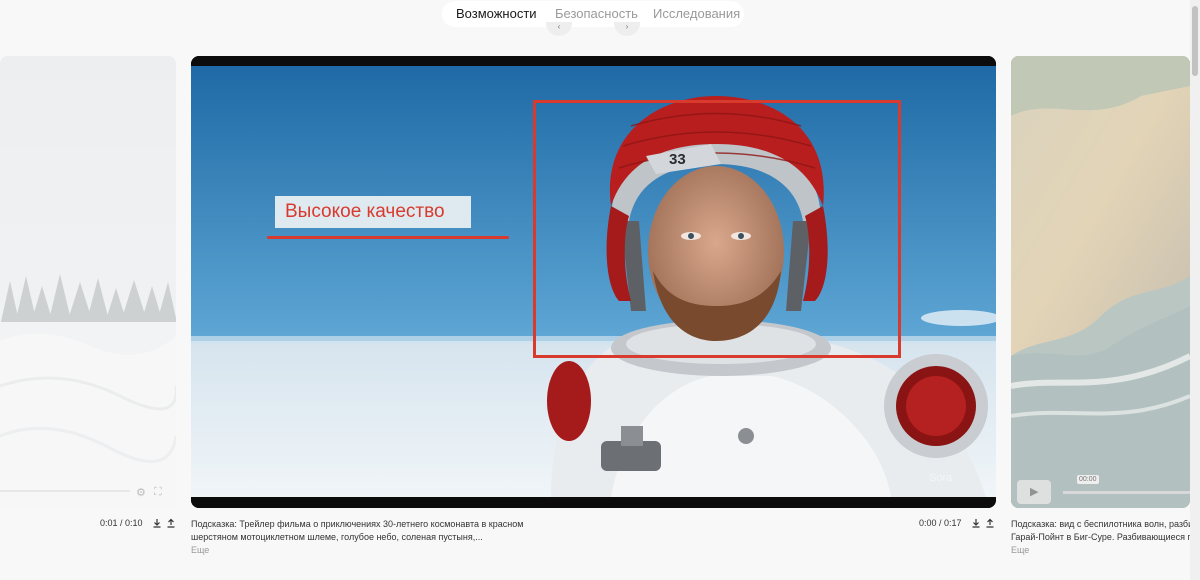  What do you see at coordinates (696, 14) in the screenshot?
I see `tab-research: Исследования` at bounding box center [696, 14].